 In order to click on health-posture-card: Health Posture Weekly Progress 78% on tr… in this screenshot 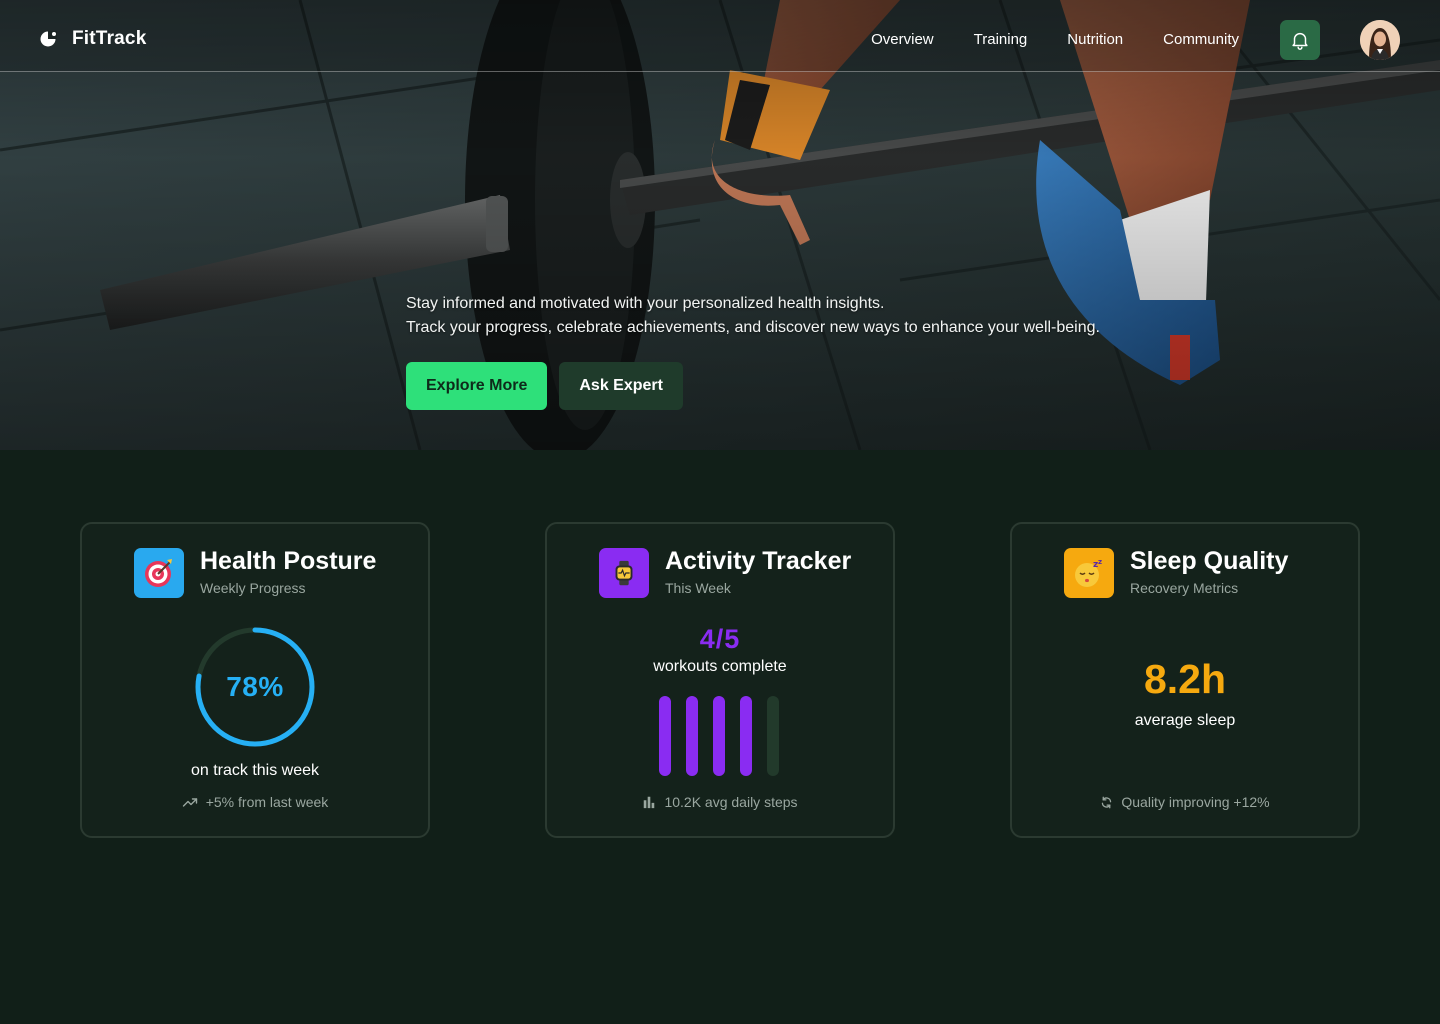, I will do `click(255, 680)`.